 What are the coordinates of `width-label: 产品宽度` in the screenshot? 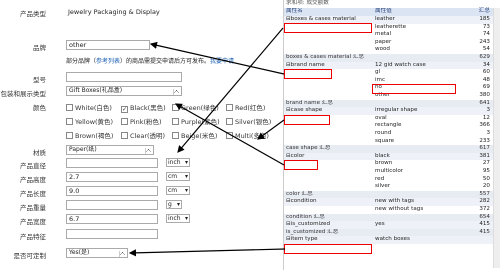 It's located at (33, 222).